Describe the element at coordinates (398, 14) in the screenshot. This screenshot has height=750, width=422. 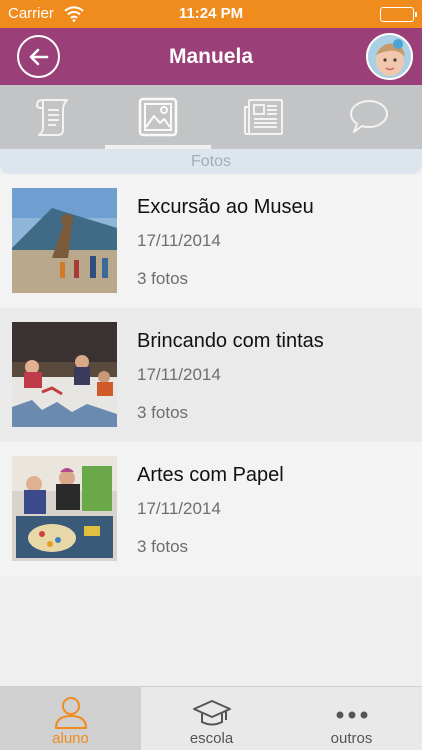
I see `battery-icon` at that location.